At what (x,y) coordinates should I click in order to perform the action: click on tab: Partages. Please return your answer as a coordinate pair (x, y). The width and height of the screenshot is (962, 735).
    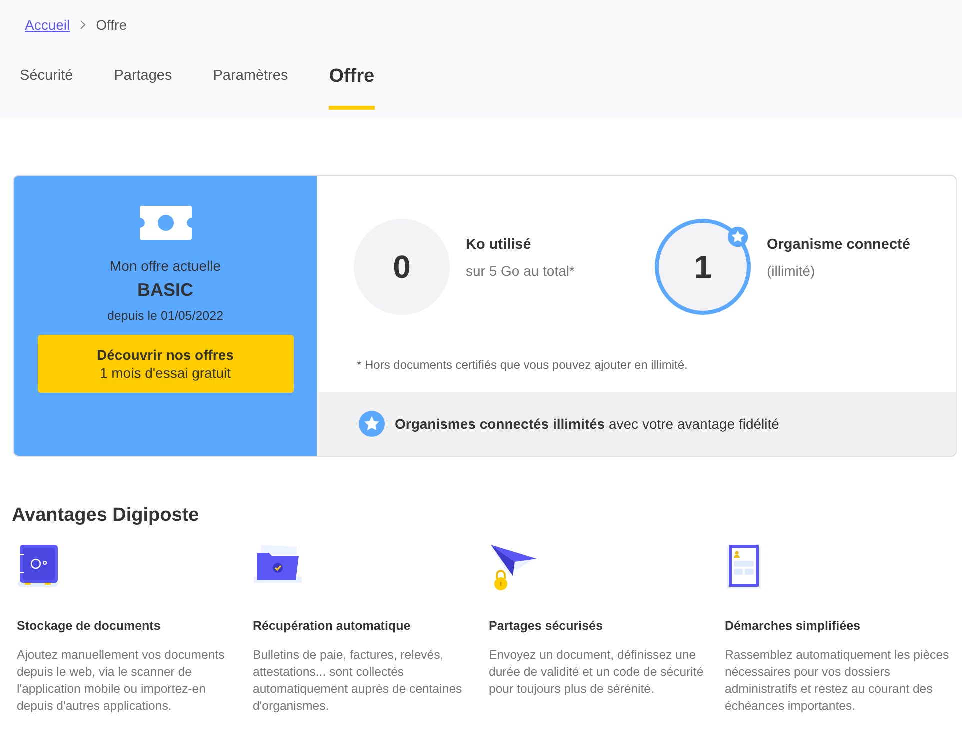
    Looking at the image, I should click on (143, 88).